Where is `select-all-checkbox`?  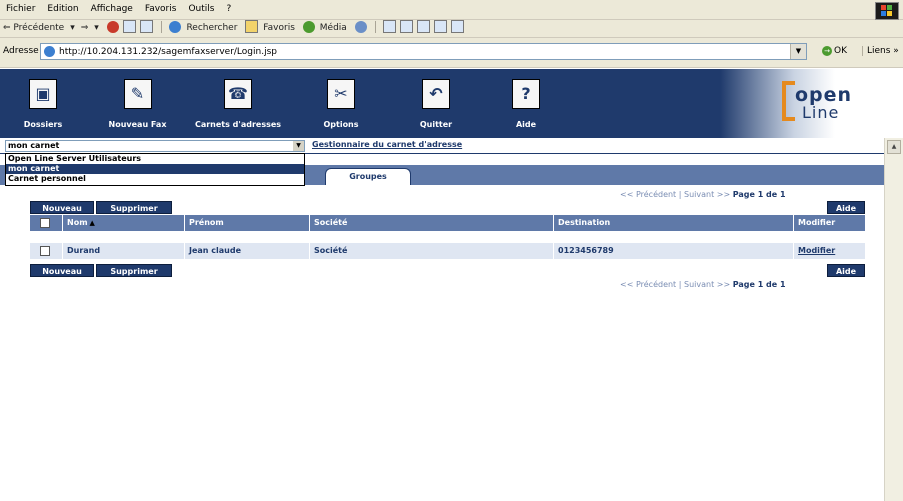 select-all-checkbox is located at coordinates (45, 223).